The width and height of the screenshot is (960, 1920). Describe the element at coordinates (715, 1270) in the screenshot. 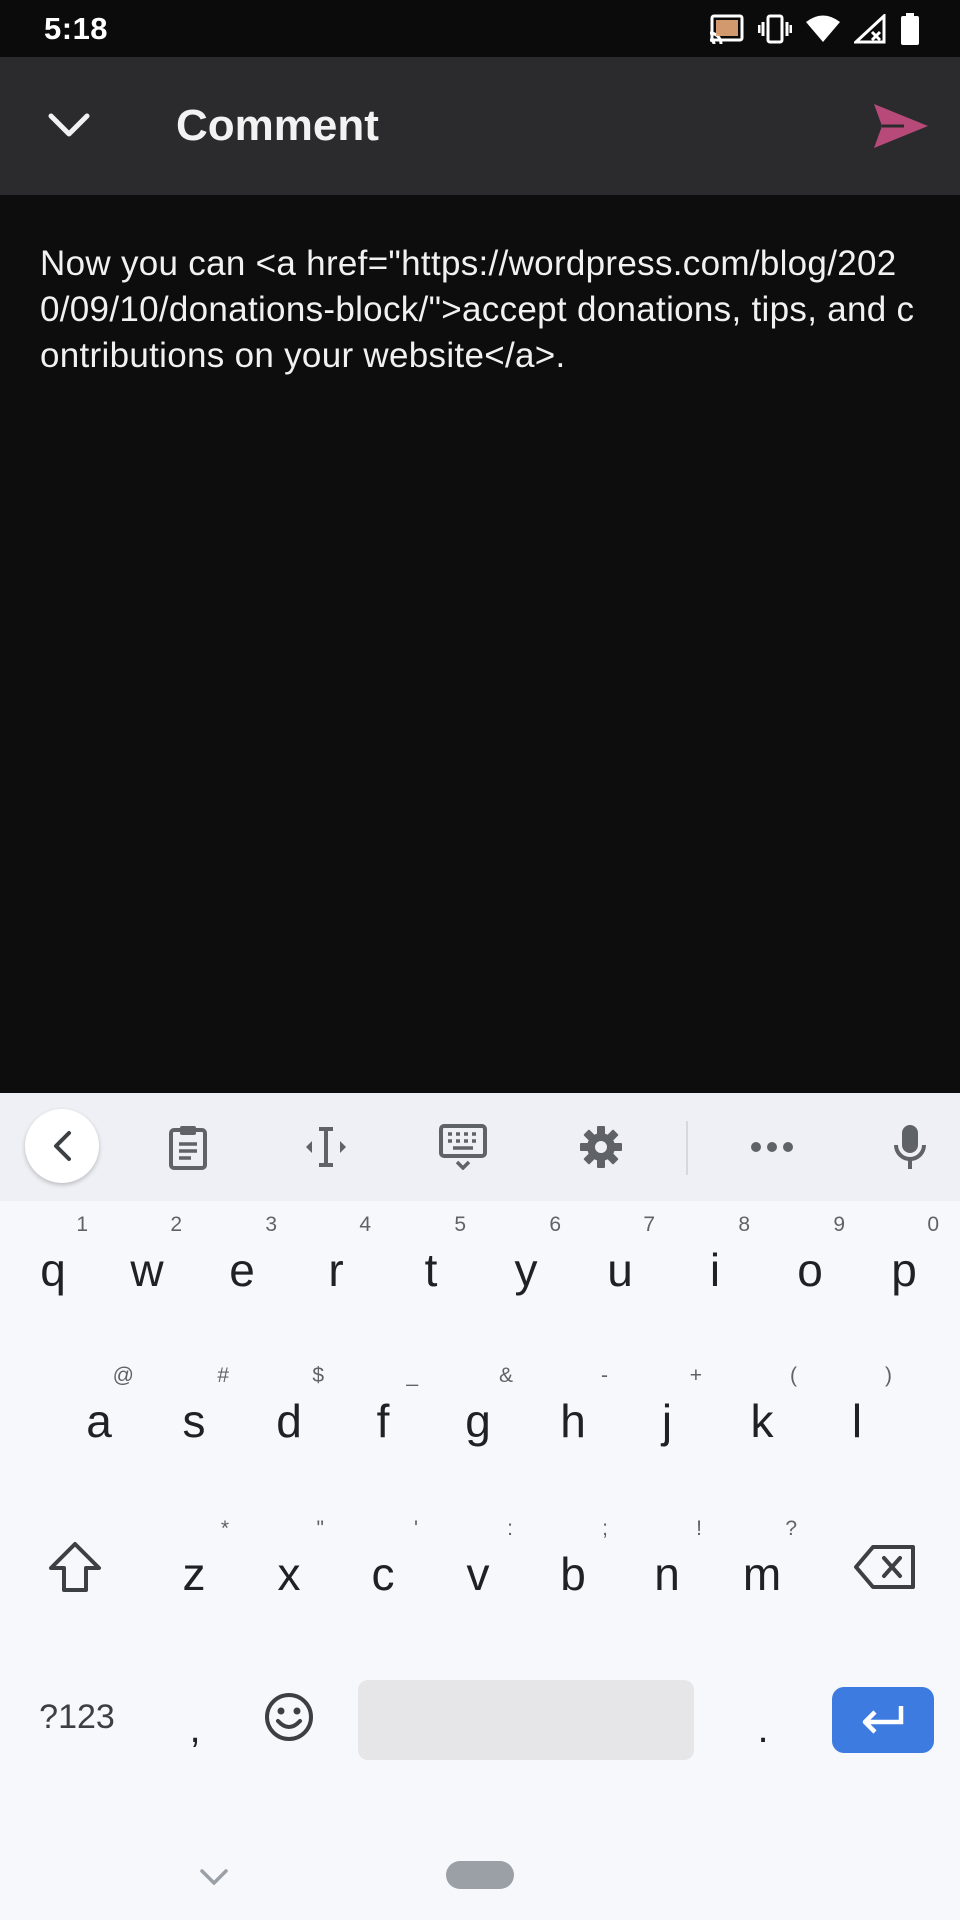

I see `key-label: i` at that location.